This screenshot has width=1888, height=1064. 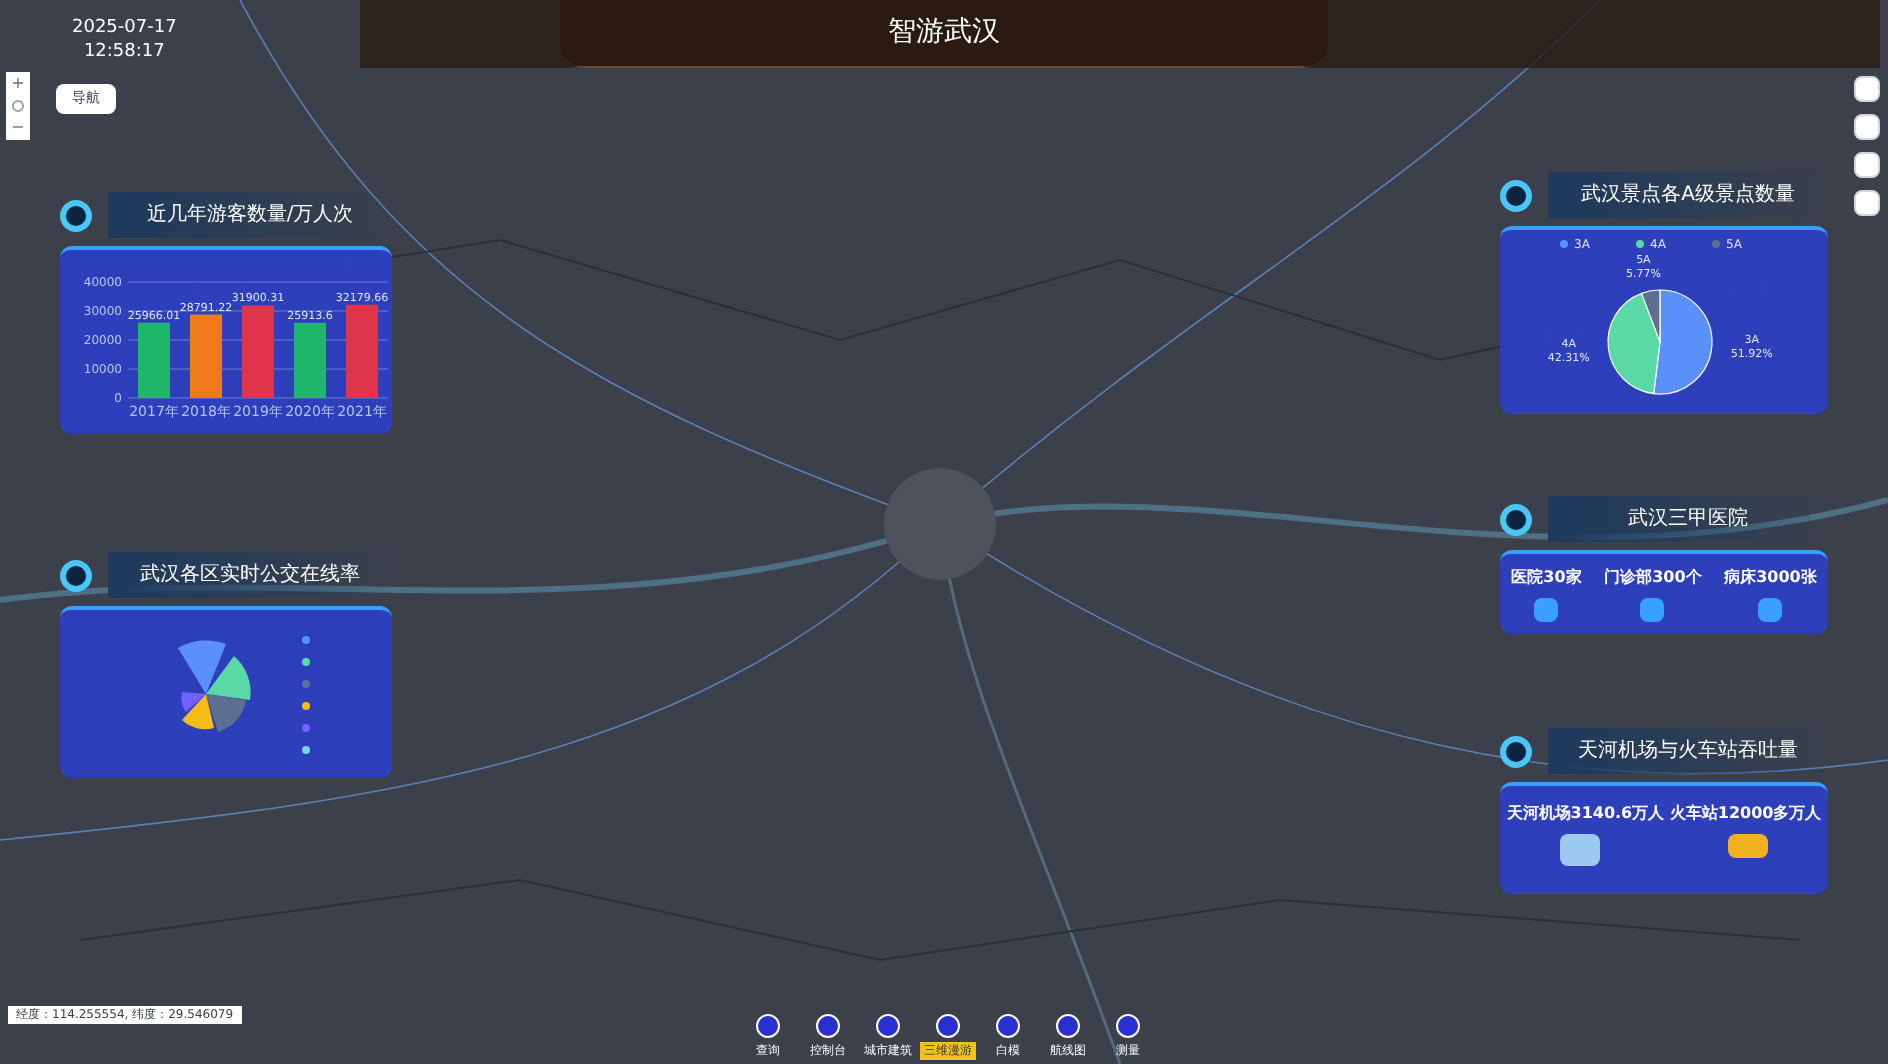 What do you see at coordinates (18, 106) in the screenshot?
I see `compass-icon` at bounding box center [18, 106].